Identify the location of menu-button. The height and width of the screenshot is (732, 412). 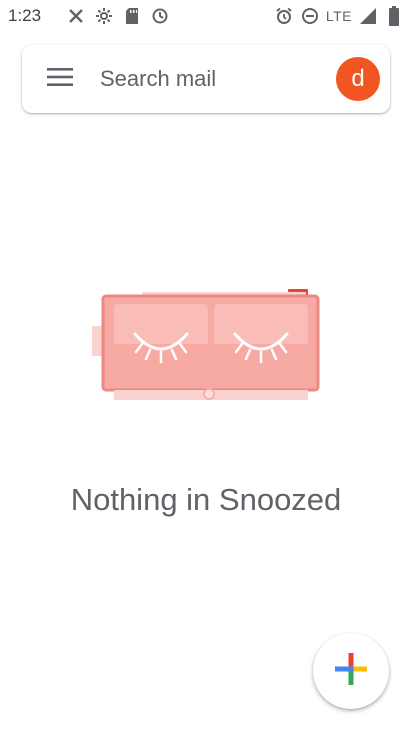
(60, 79).